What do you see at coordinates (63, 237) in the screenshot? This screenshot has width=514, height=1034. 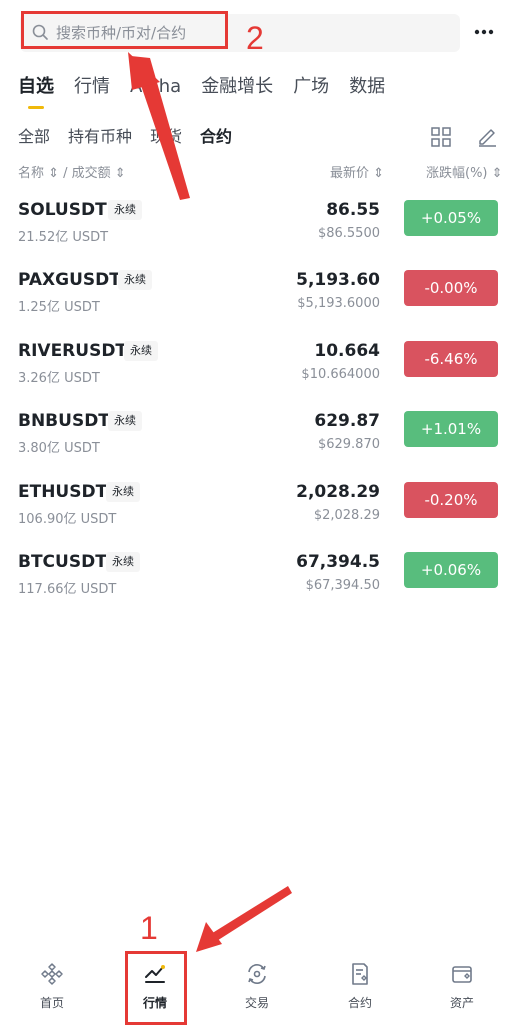 I see `volume: 21.52亿 USDT` at bounding box center [63, 237].